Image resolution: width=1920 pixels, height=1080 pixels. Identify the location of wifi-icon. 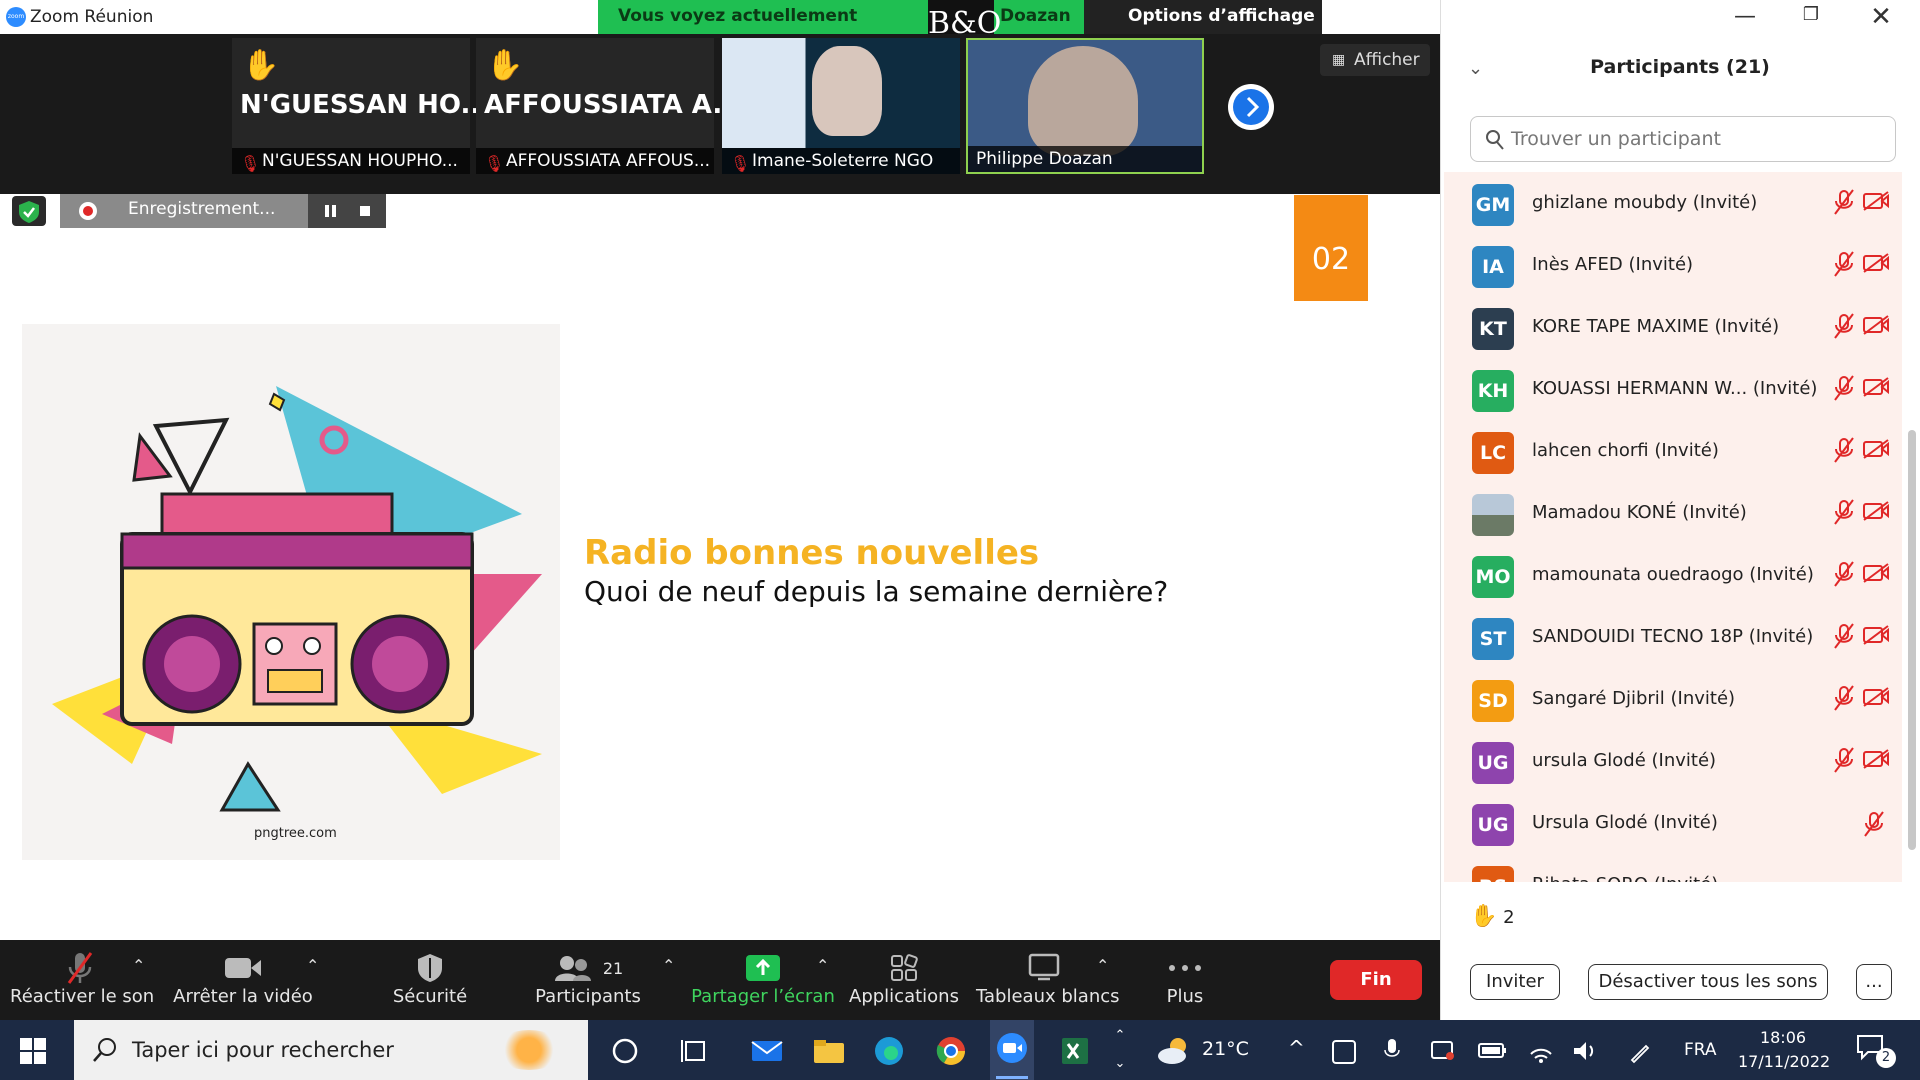
(1541, 1051).